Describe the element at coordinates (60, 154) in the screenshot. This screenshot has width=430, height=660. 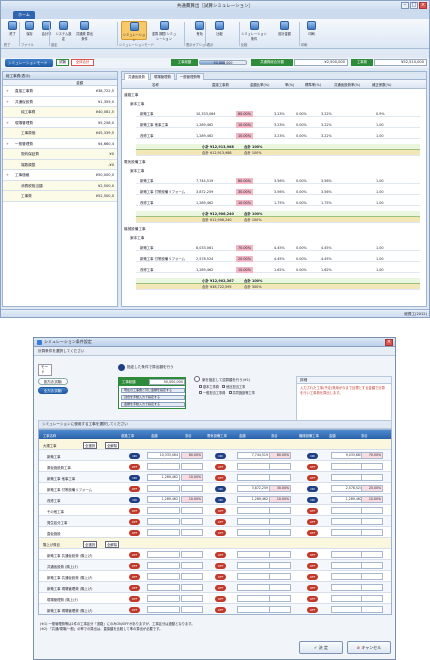
I see `cost-summary-row: 契約保証費 ¥0` at that location.